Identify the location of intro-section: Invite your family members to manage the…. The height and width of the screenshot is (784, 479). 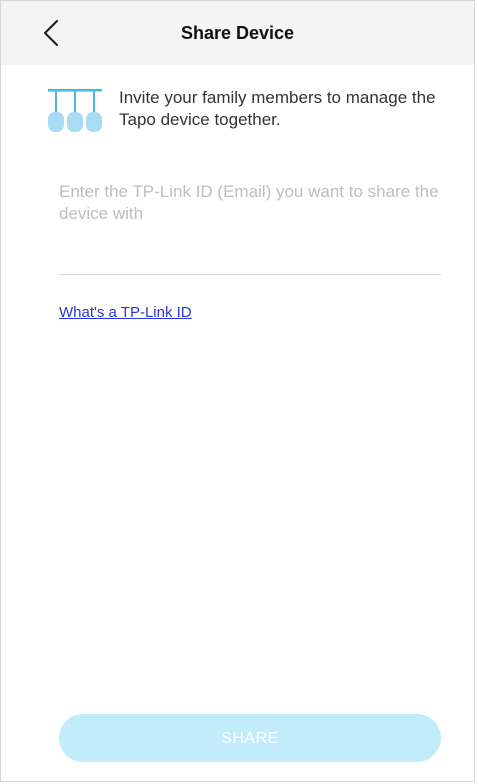
(247, 115).